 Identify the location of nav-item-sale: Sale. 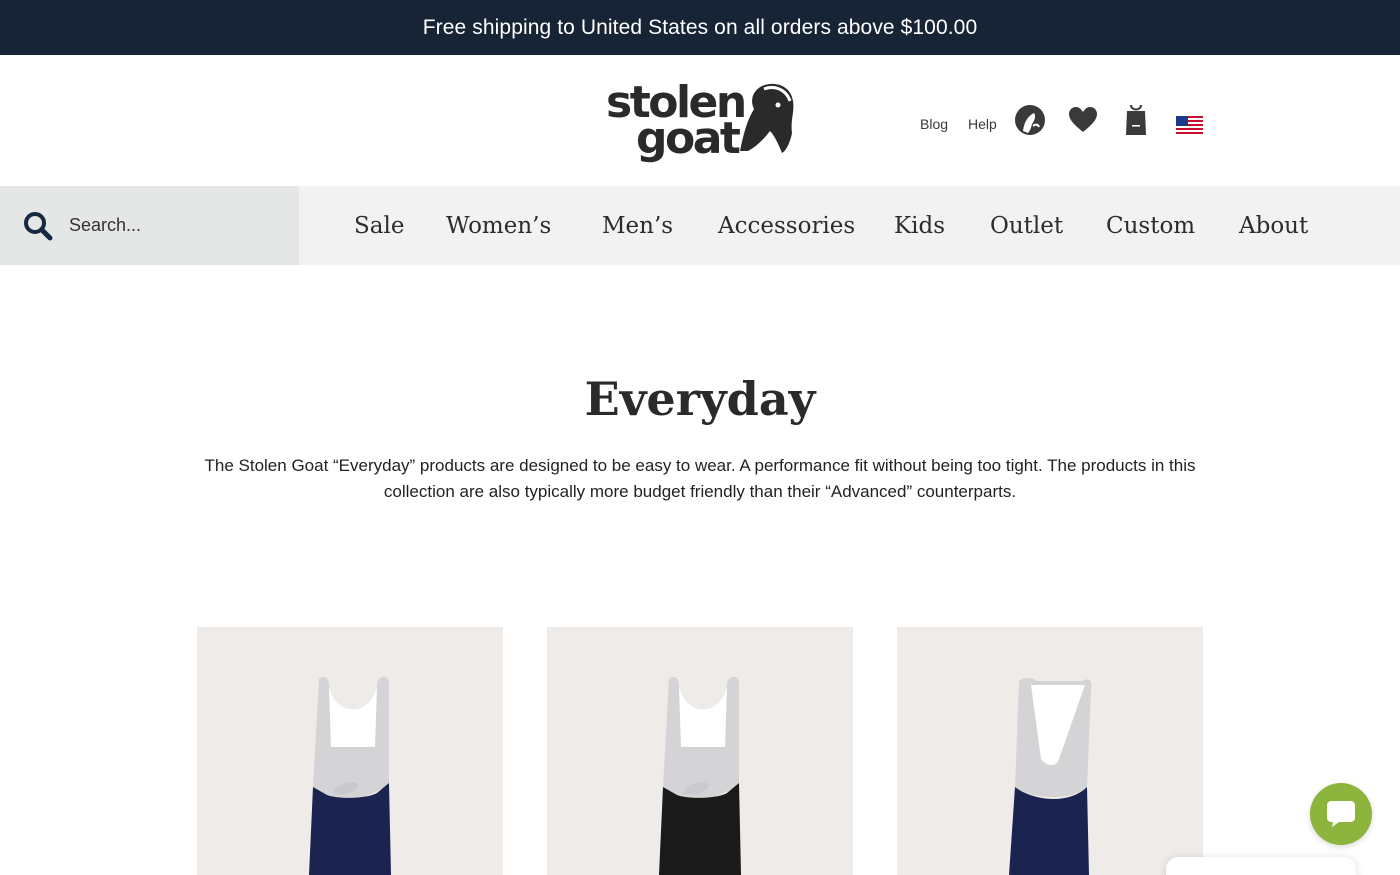
(379, 225).